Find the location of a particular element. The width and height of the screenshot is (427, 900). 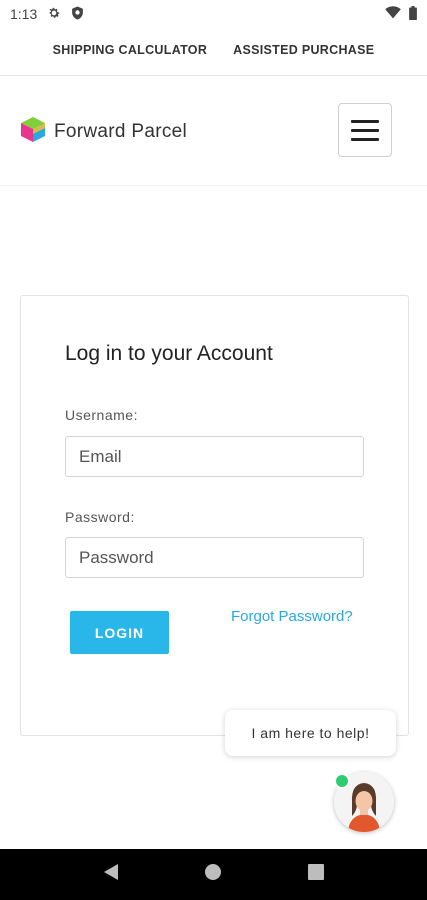

home-icon is located at coordinates (213, 874).